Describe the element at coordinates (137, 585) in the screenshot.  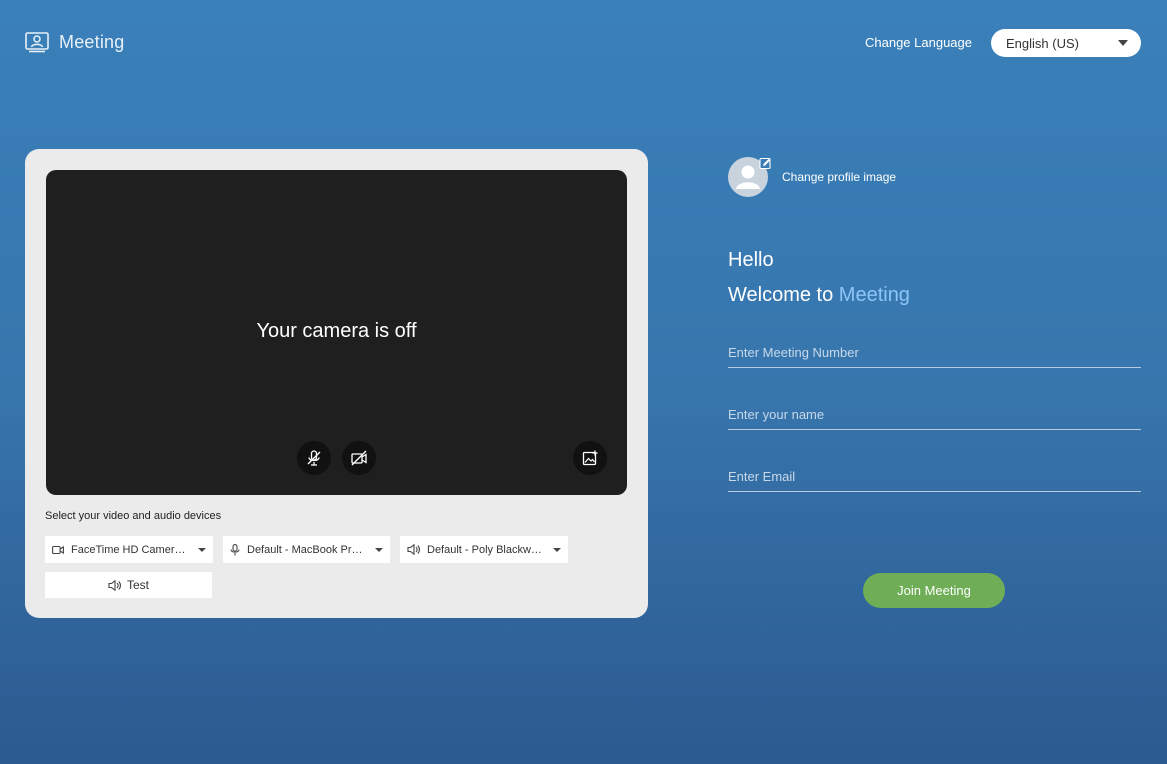
I see `test-label: Test` at that location.